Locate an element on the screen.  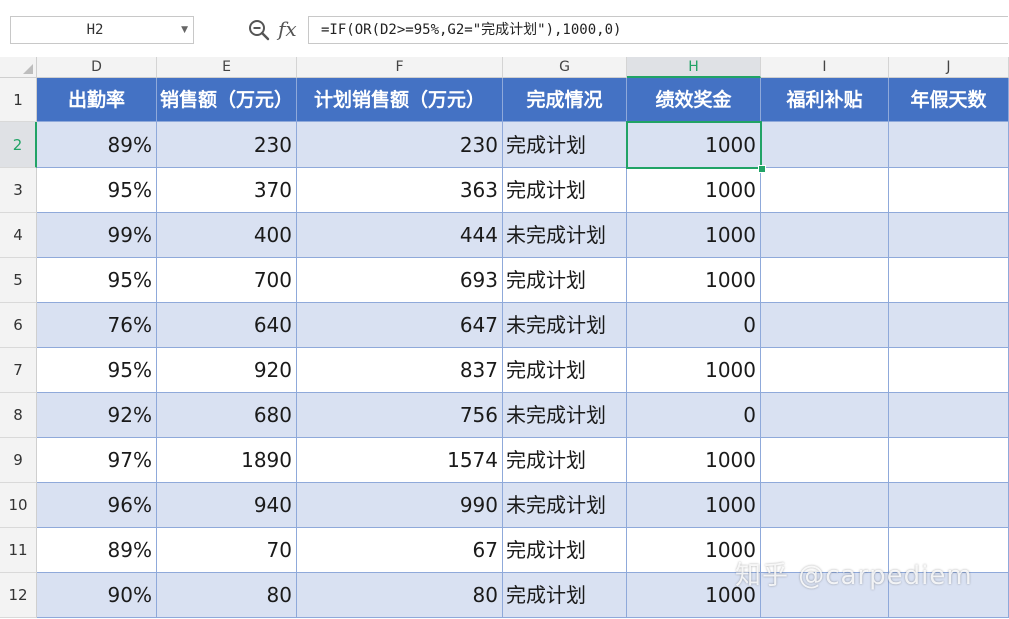
cell-j5 is located at coordinates (949, 280).